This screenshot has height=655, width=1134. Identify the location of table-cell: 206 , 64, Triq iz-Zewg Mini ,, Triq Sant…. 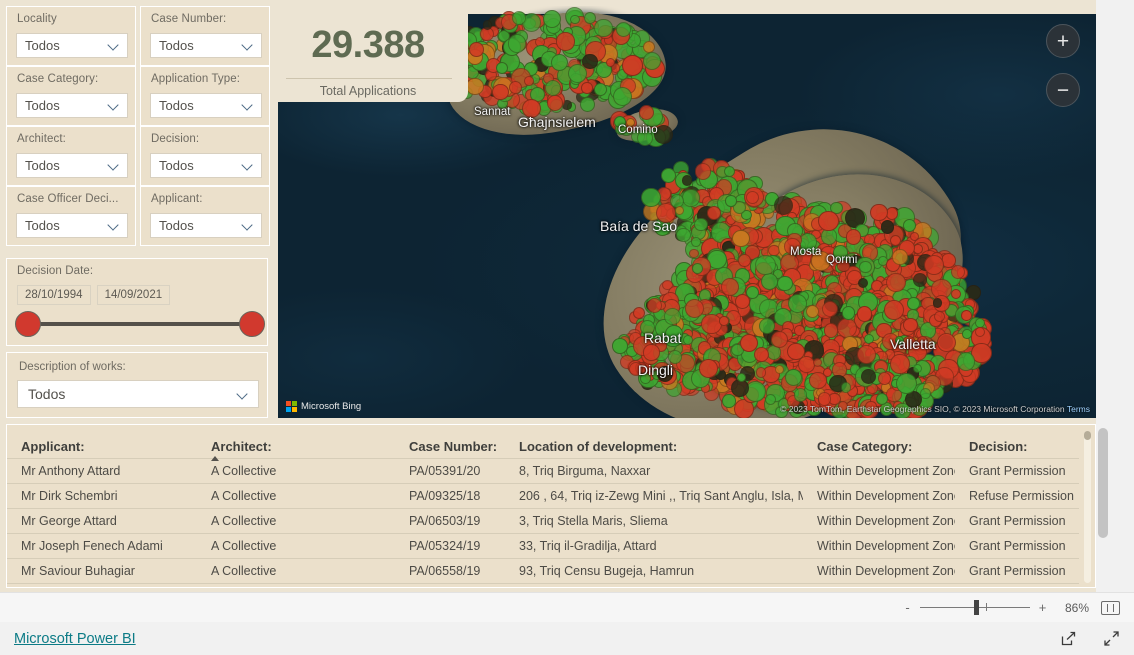
(654, 496).